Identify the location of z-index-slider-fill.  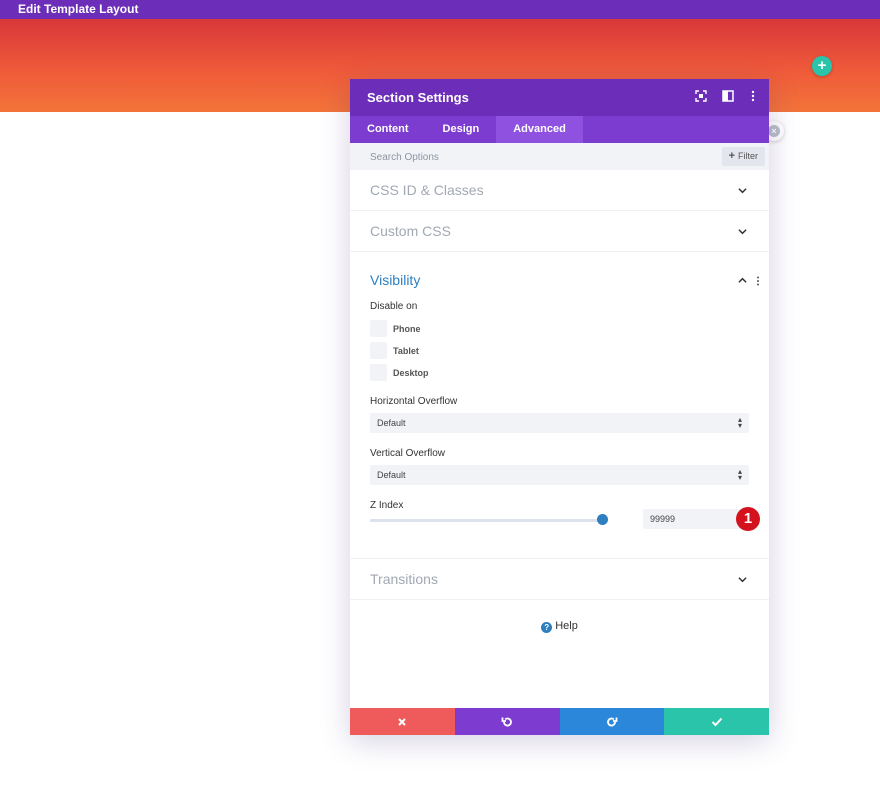
(489, 520).